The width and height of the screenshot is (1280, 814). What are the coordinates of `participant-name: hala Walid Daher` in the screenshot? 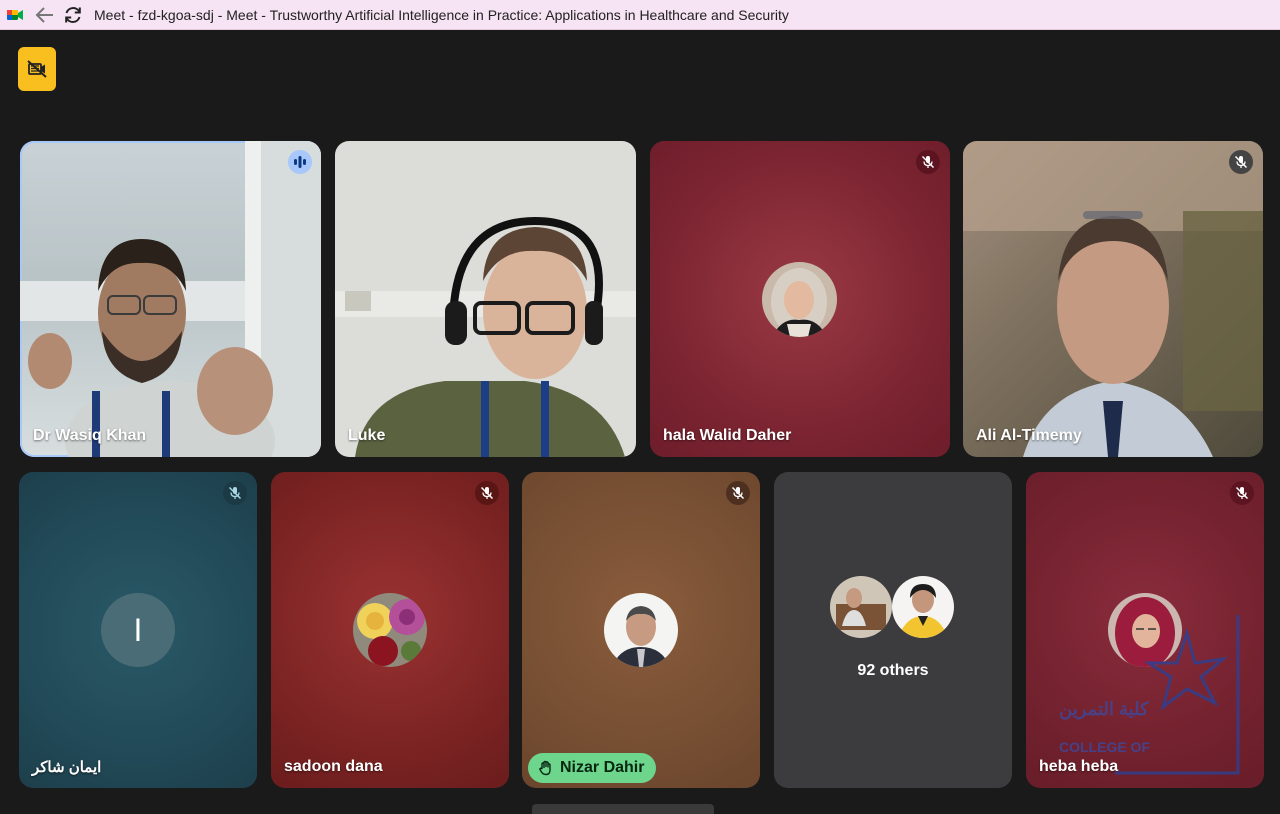 It's located at (727, 435).